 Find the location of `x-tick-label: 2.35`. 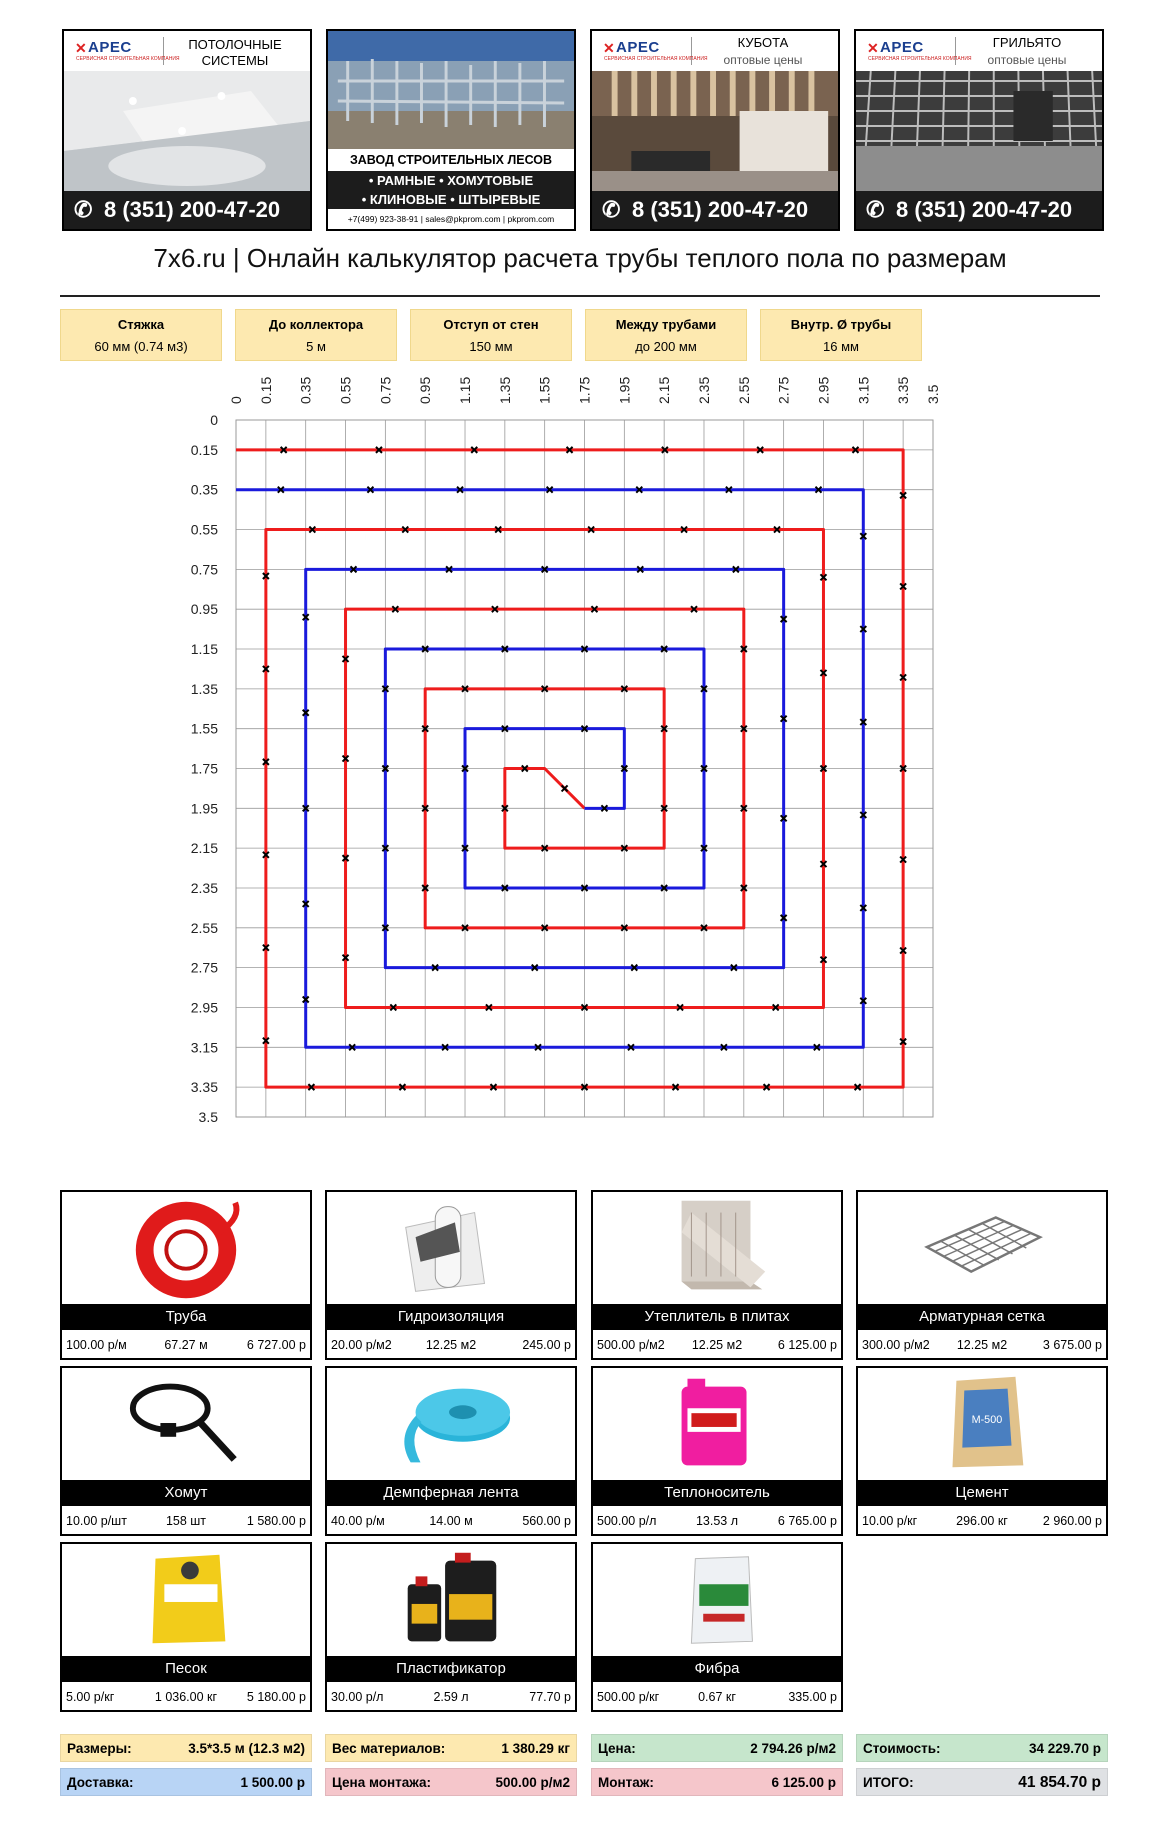

x-tick-label: 2.35 is located at coordinates (704, 390).